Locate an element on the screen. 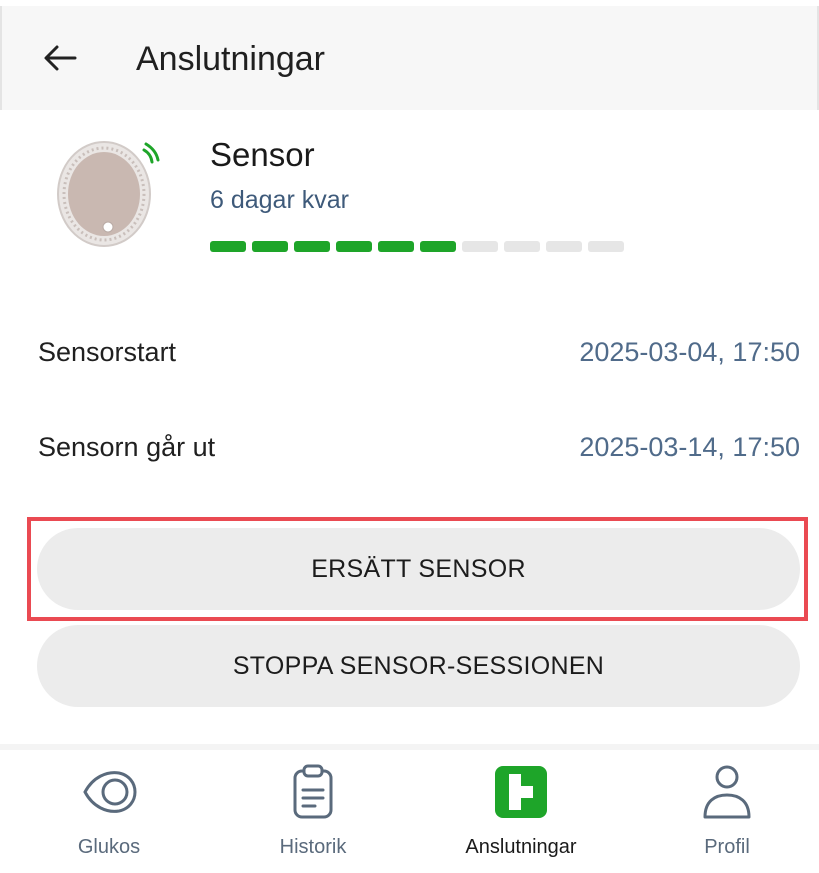  arrow-left-icon is located at coordinates (60, 58).